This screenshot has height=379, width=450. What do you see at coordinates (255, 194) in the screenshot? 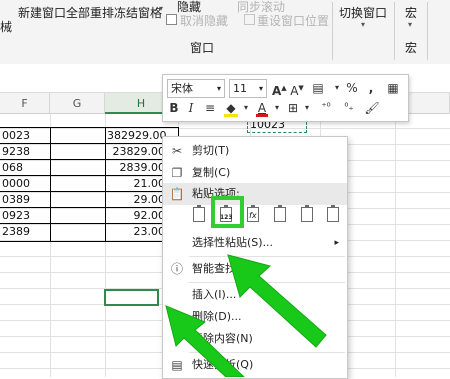
I see `menu-item-paste-options: 📋 粘贴选项:` at bounding box center [255, 194].